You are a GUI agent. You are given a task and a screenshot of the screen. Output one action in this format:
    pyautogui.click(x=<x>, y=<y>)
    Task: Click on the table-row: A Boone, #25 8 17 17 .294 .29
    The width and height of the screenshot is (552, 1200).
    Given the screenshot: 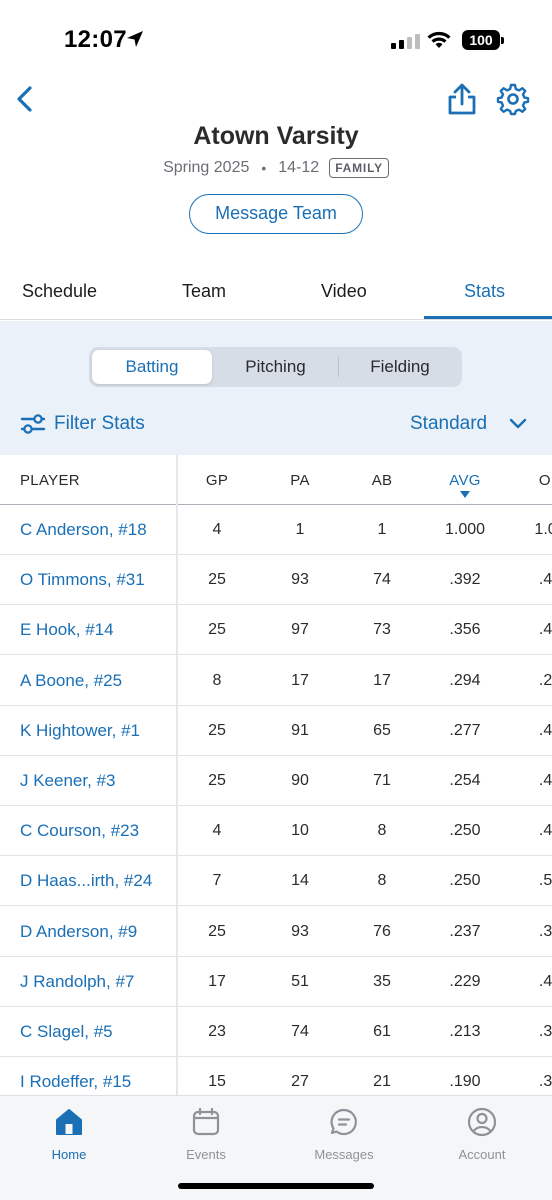 What is the action you would take?
    pyautogui.click(x=276, y=681)
    